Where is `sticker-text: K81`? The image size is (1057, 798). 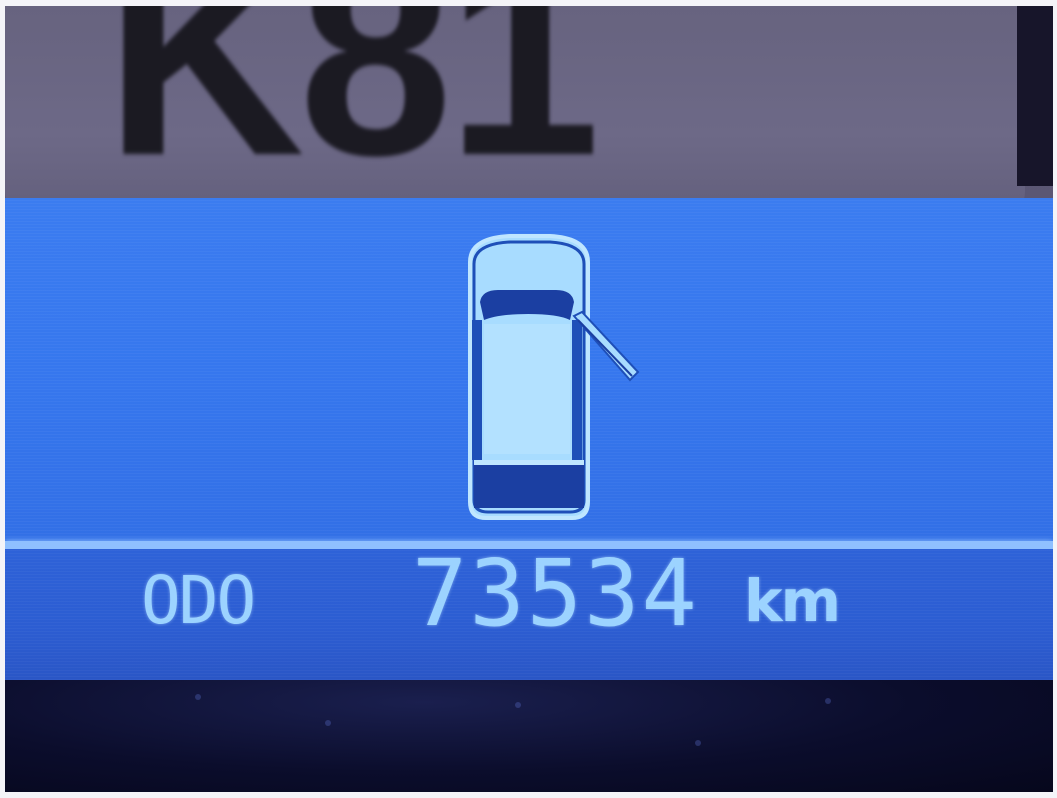 sticker-text: K81 is located at coordinates (353, 107).